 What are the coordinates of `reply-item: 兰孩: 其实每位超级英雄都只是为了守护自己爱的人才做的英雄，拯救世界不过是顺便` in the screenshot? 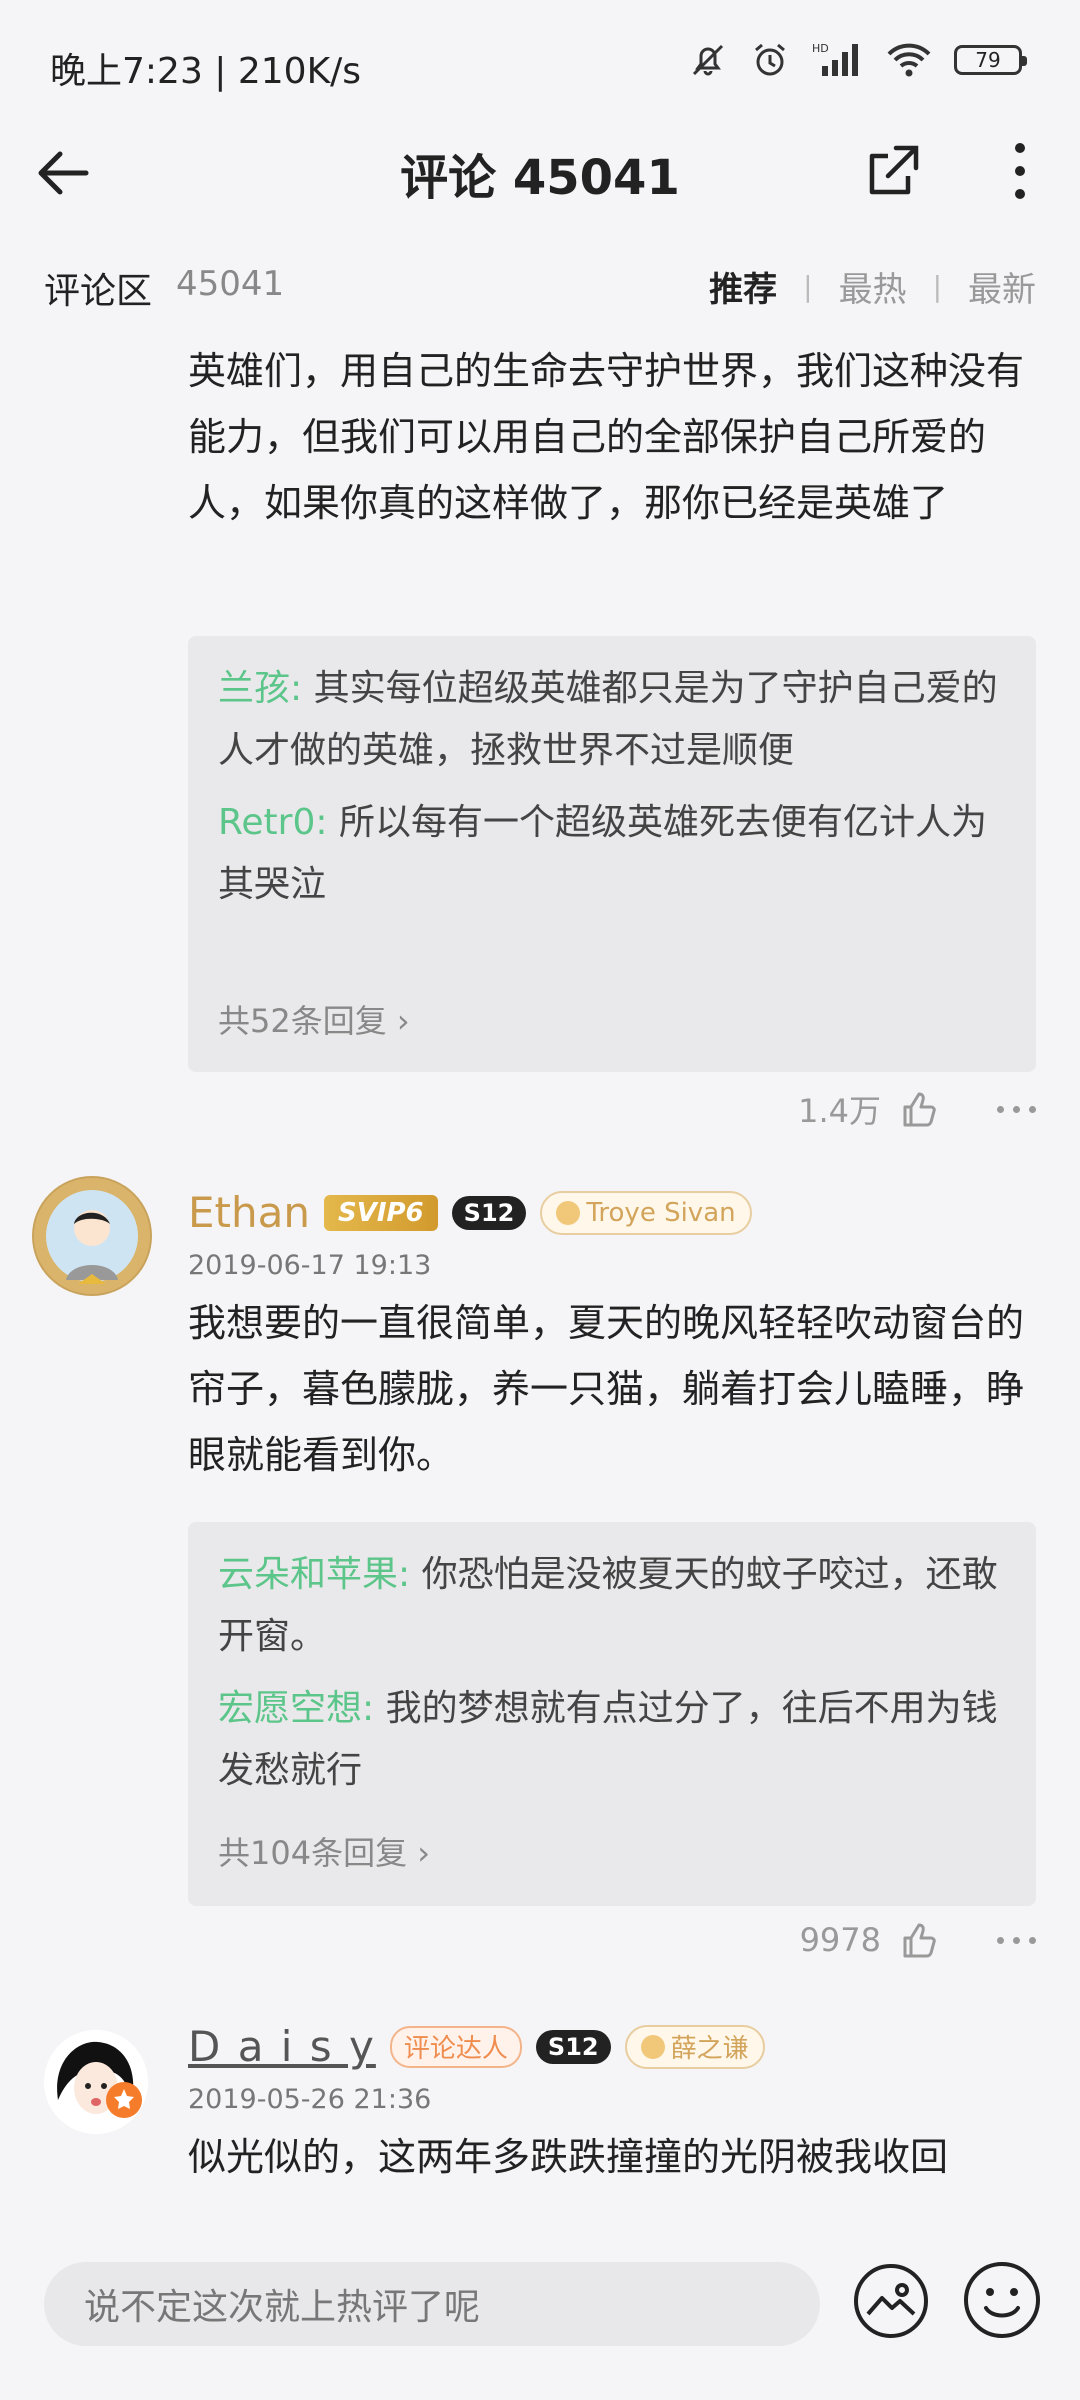 It's located at (612, 720).